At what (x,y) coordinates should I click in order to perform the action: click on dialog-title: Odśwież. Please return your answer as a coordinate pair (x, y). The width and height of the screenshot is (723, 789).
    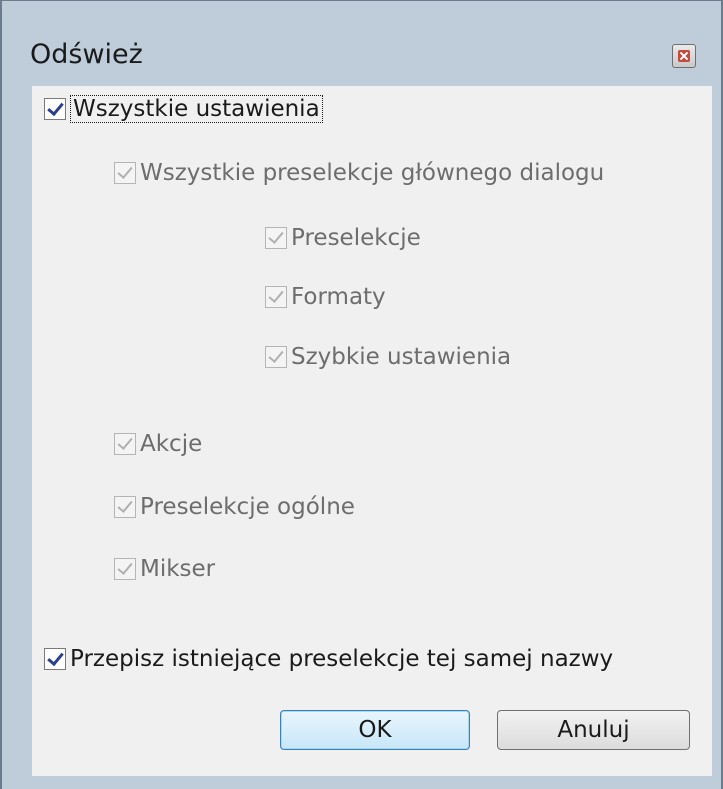
    Looking at the image, I should click on (86, 54).